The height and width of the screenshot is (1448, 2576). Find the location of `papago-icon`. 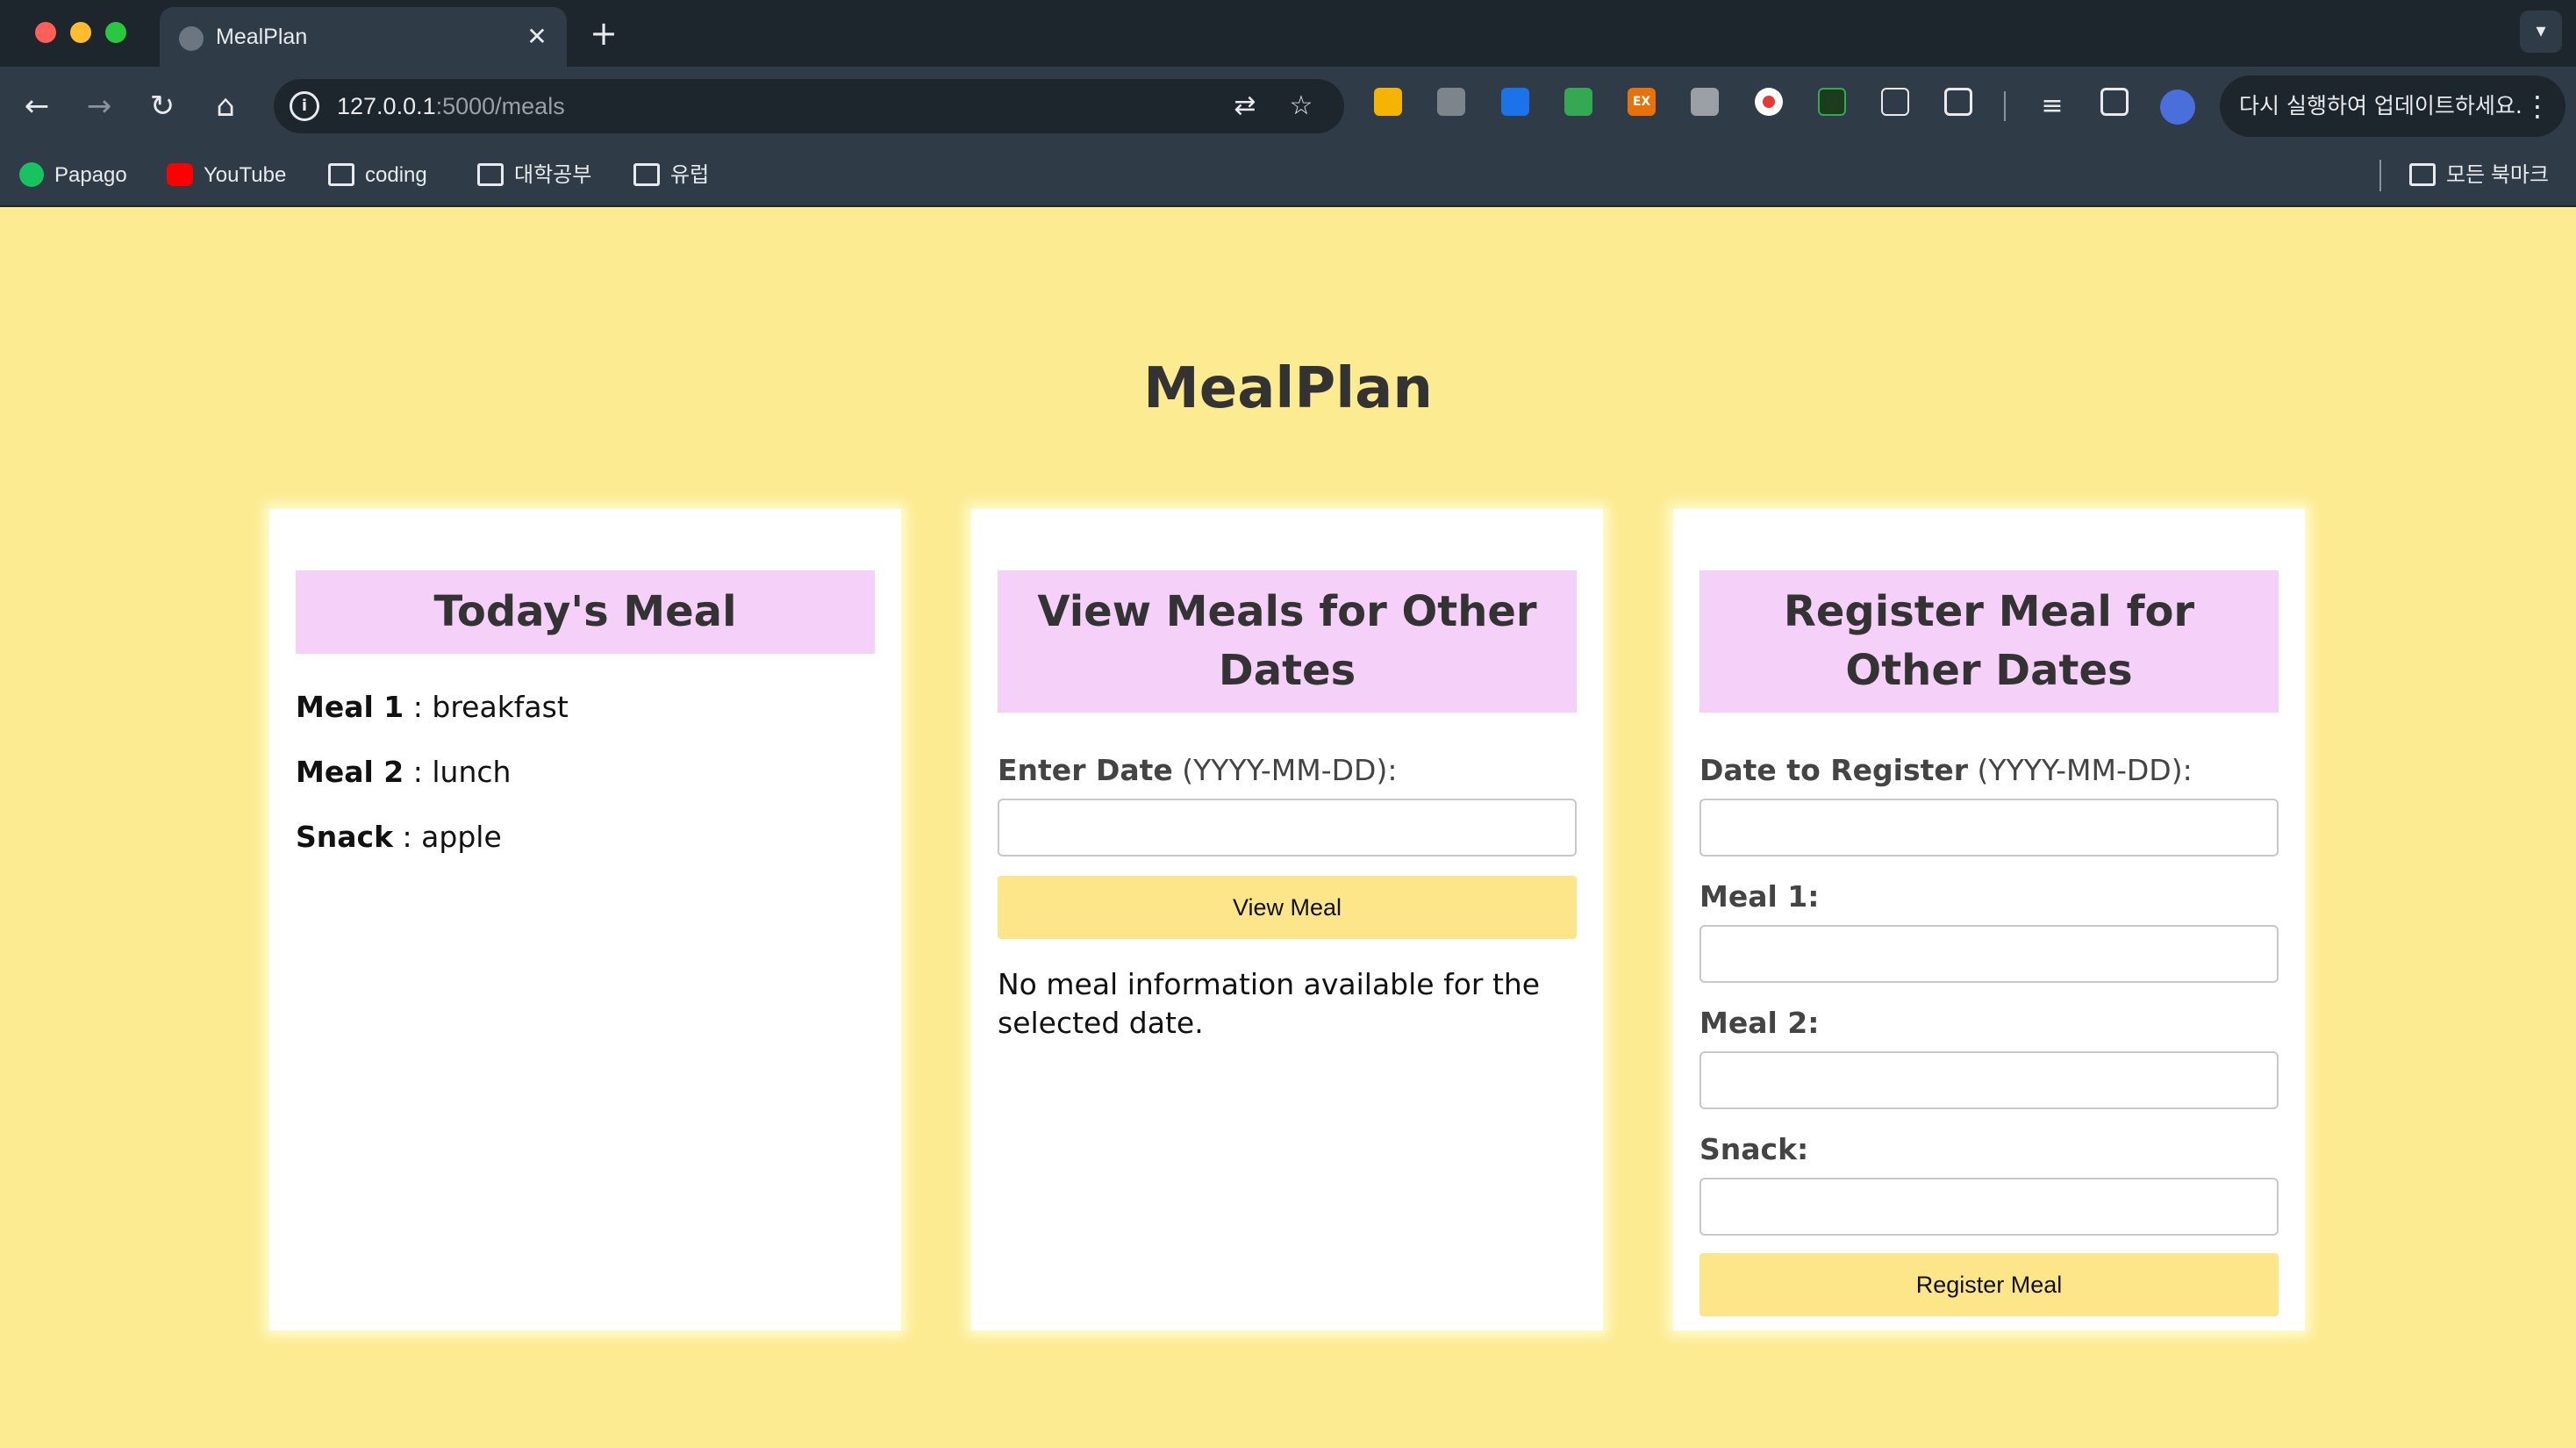

papago-icon is located at coordinates (31, 174).